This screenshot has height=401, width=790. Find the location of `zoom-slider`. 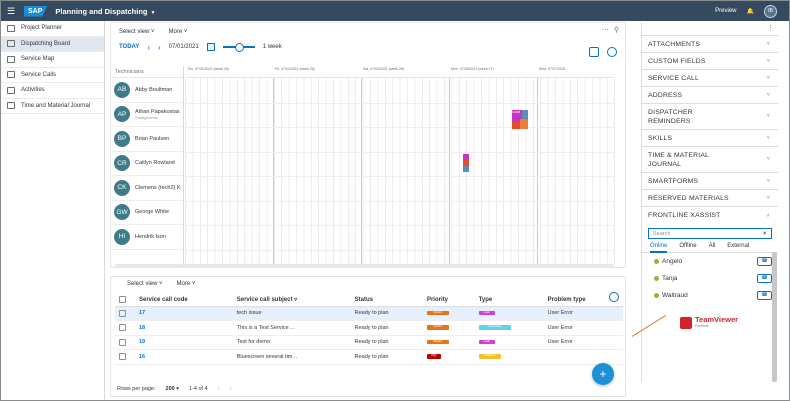

zoom-slider is located at coordinates (238, 47).